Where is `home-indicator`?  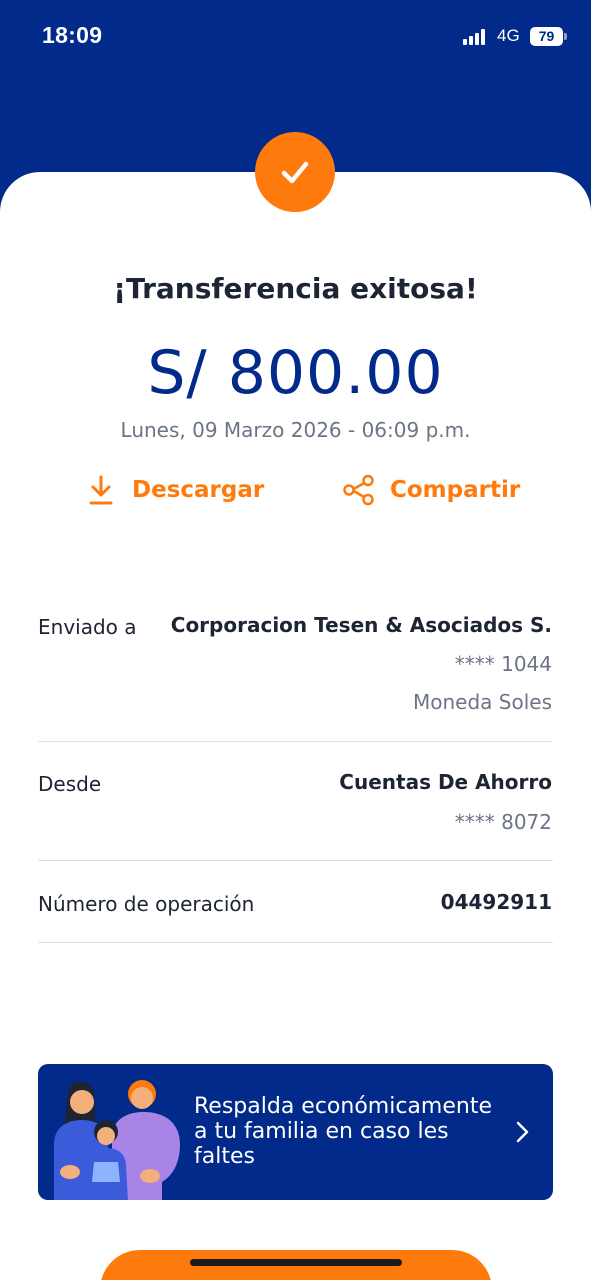 home-indicator is located at coordinates (296, 1262).